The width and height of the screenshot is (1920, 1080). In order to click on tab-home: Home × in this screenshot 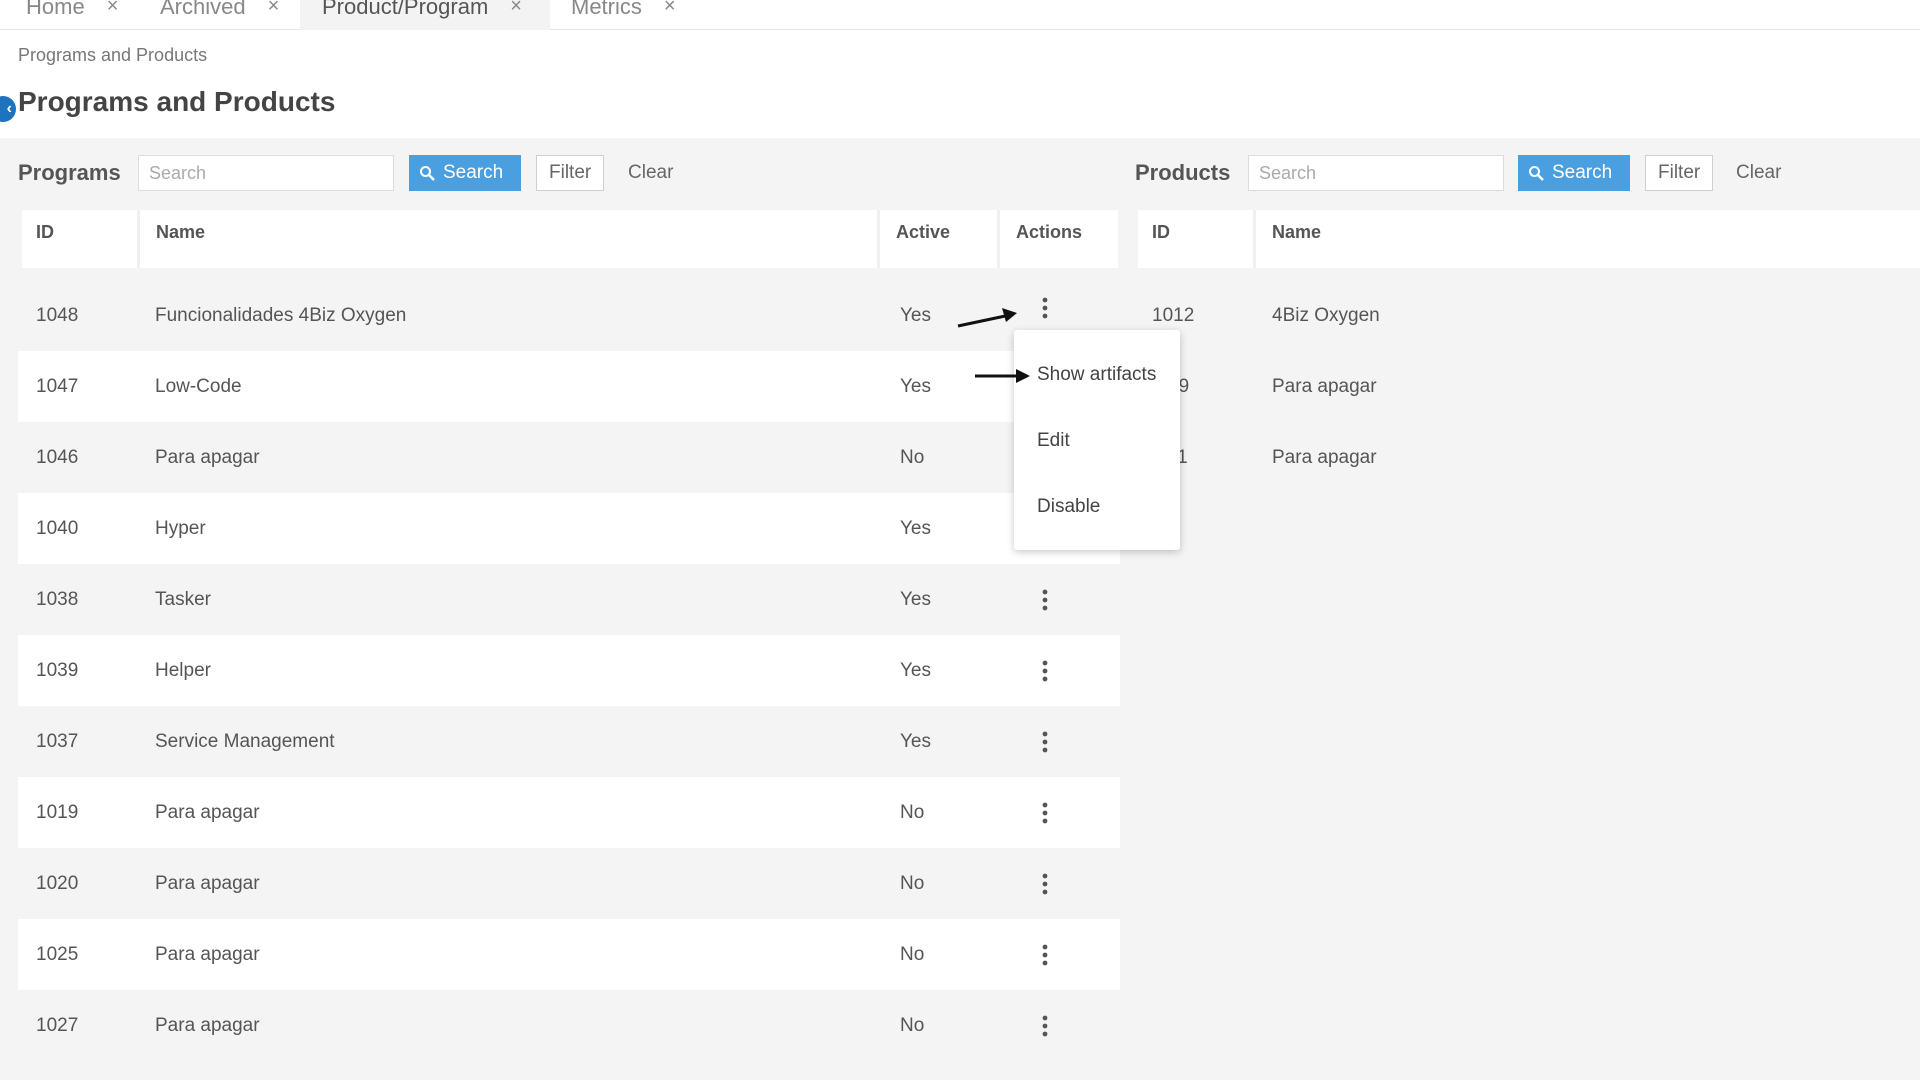, I will do `click(72, 15)`.